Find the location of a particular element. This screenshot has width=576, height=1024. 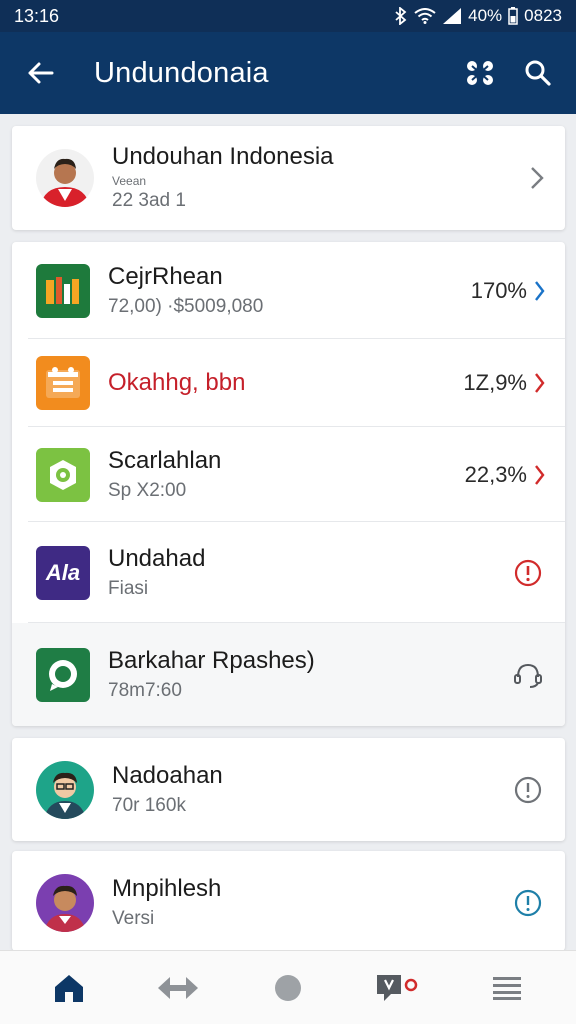

bottom-nav is located at coordinates (288, 987).